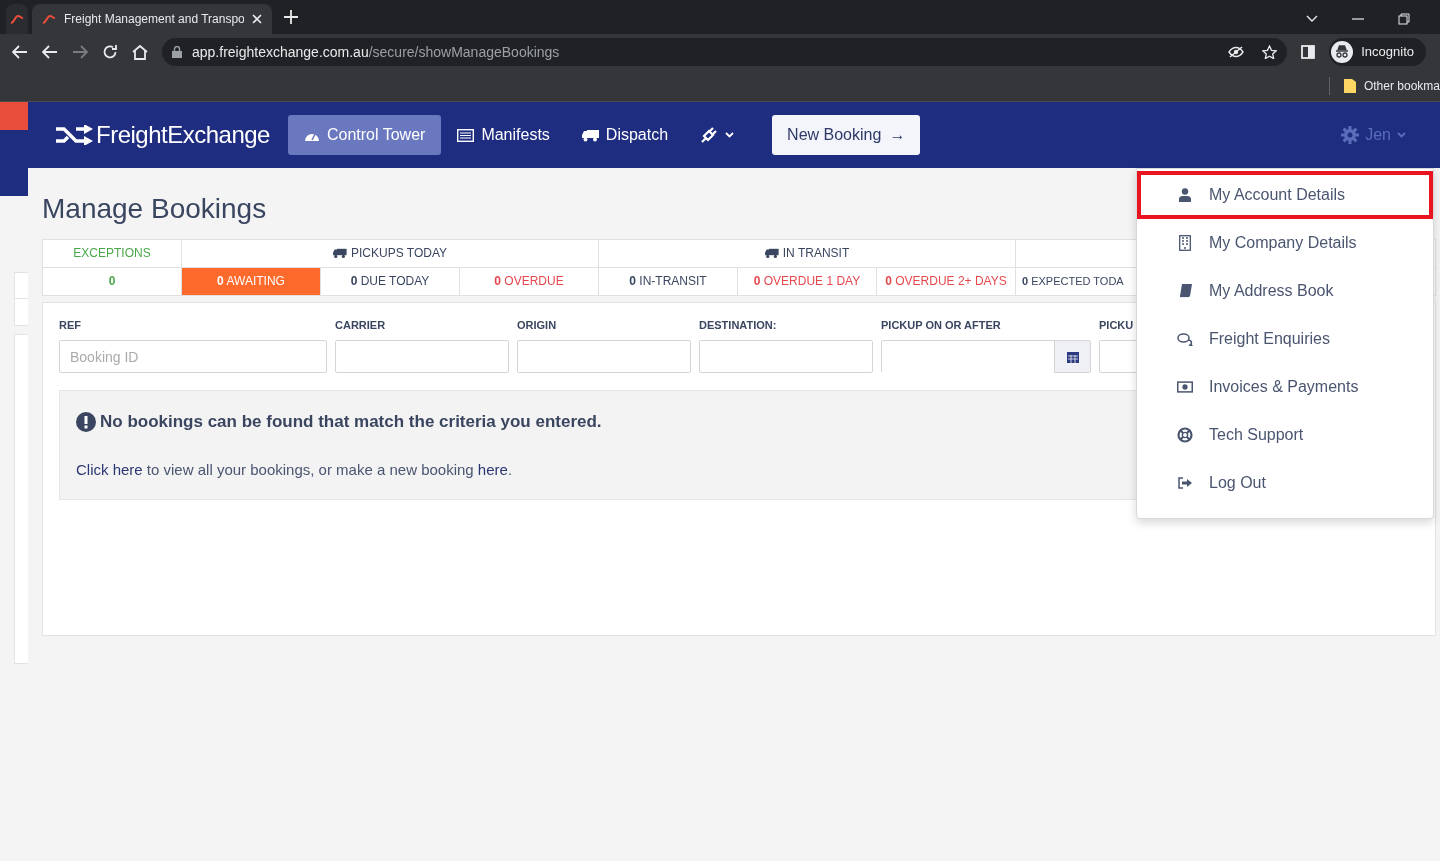  Describe the element at coordinates (193, 357) in the screenshot. I see `input-field: Booking ID` at that location.